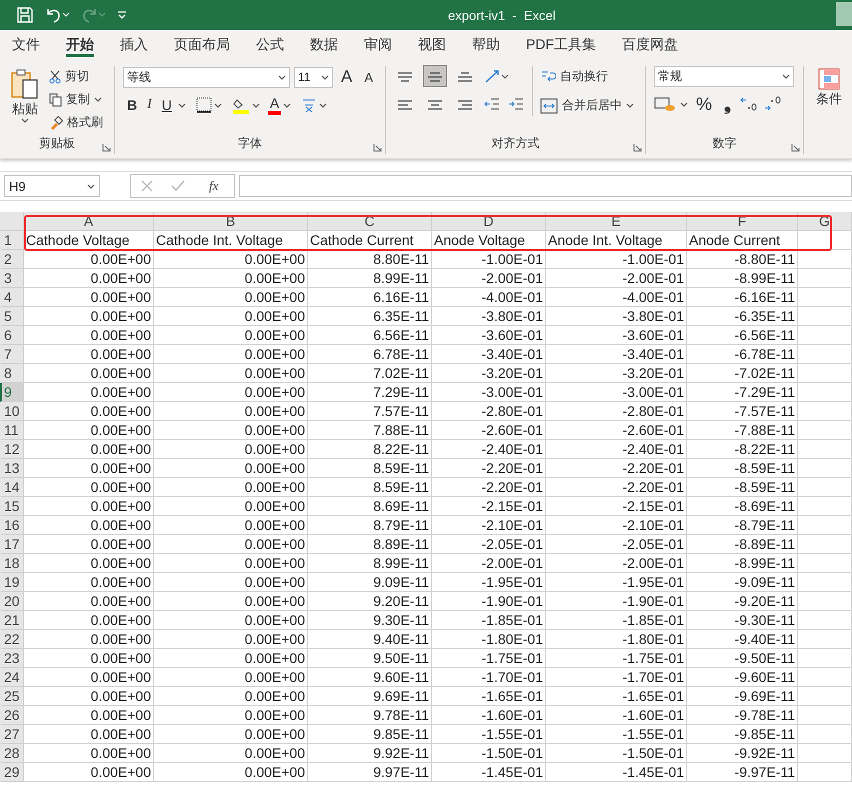 The height and width of the screenshot is (792, 852). I want to click on row-header: 8, so click(12, 373).